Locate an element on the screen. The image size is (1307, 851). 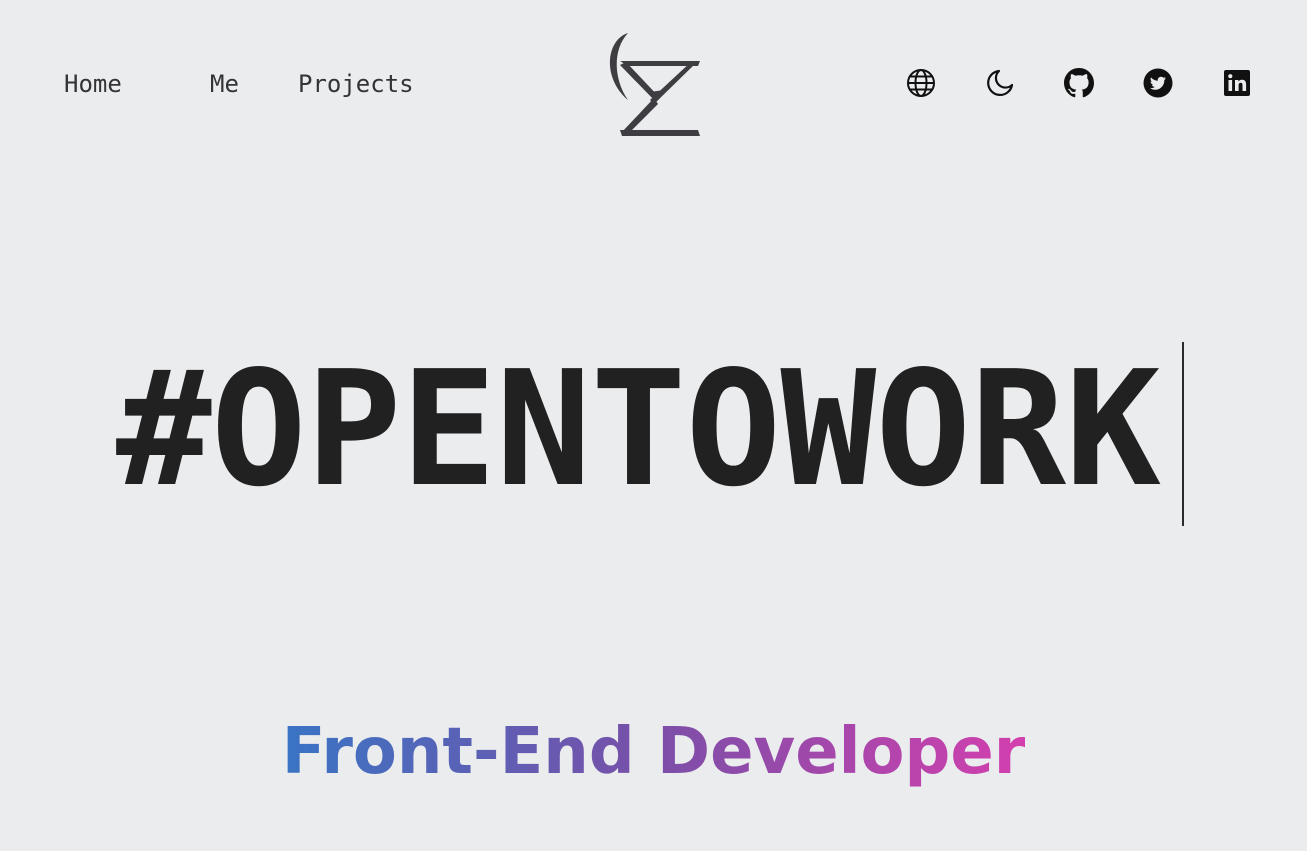
github-link is located at coordinates (1079, 83).